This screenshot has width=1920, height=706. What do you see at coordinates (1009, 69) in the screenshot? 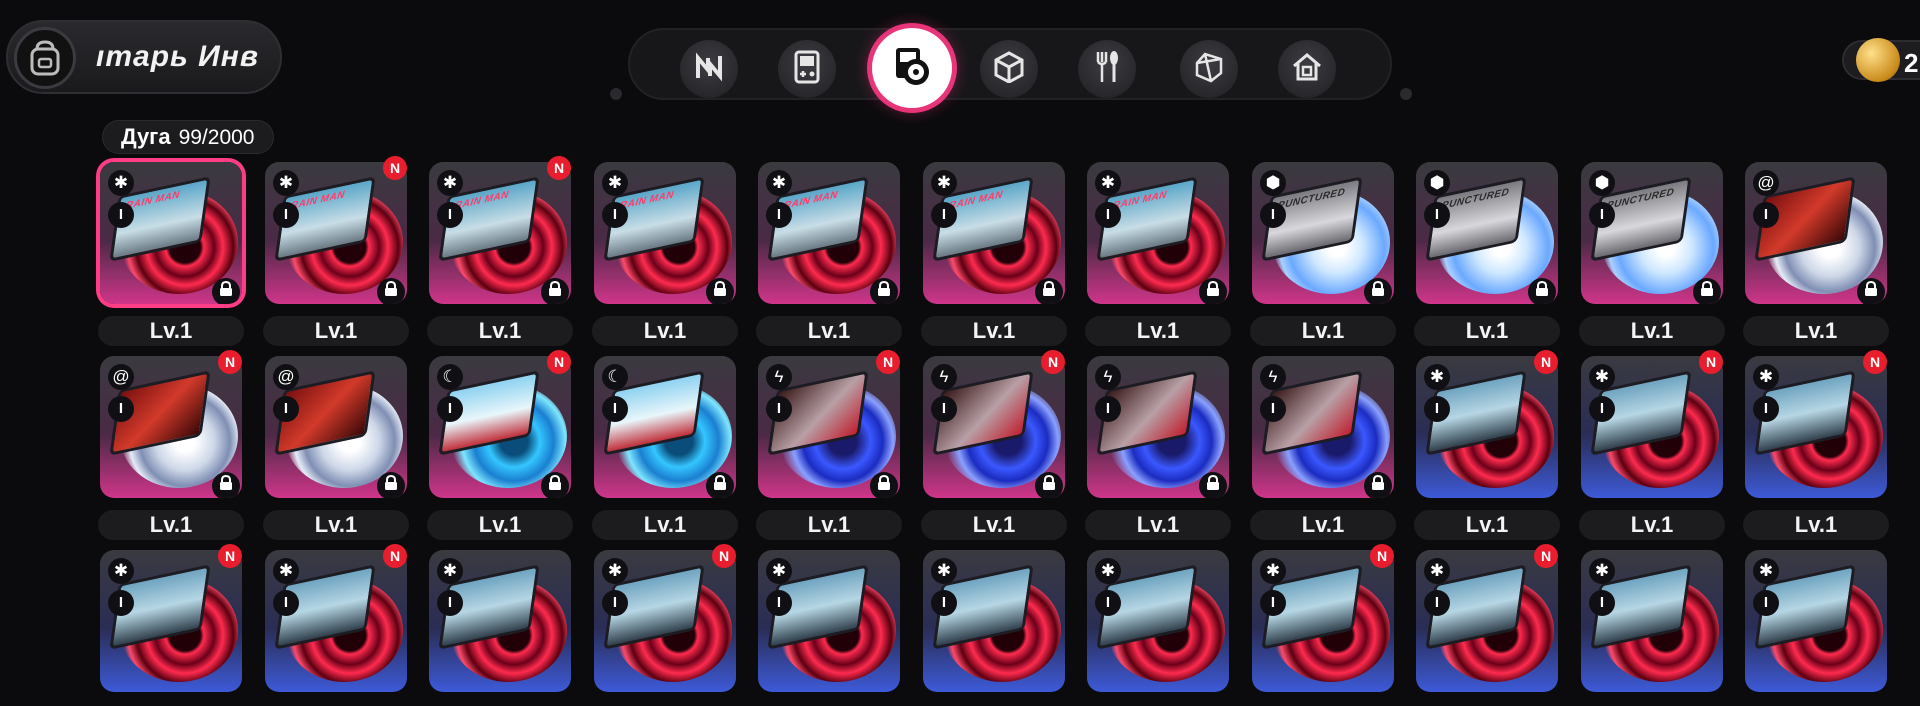
I see `tab-box` at bounding box center [1009, 69].